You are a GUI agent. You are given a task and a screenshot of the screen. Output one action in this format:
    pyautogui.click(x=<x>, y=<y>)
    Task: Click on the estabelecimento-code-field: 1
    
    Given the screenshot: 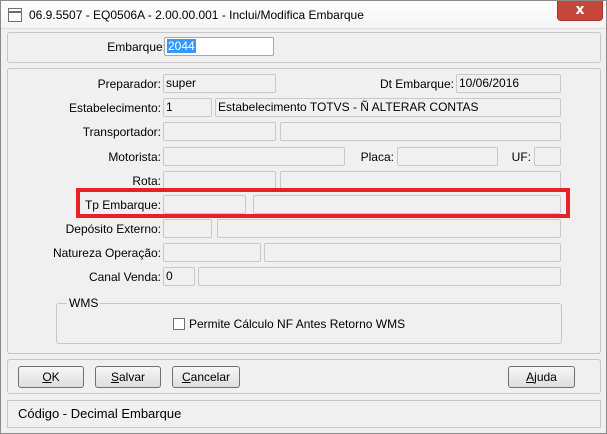 What is the action you would take?
    pyautogui.click(x=187, y=107)
    